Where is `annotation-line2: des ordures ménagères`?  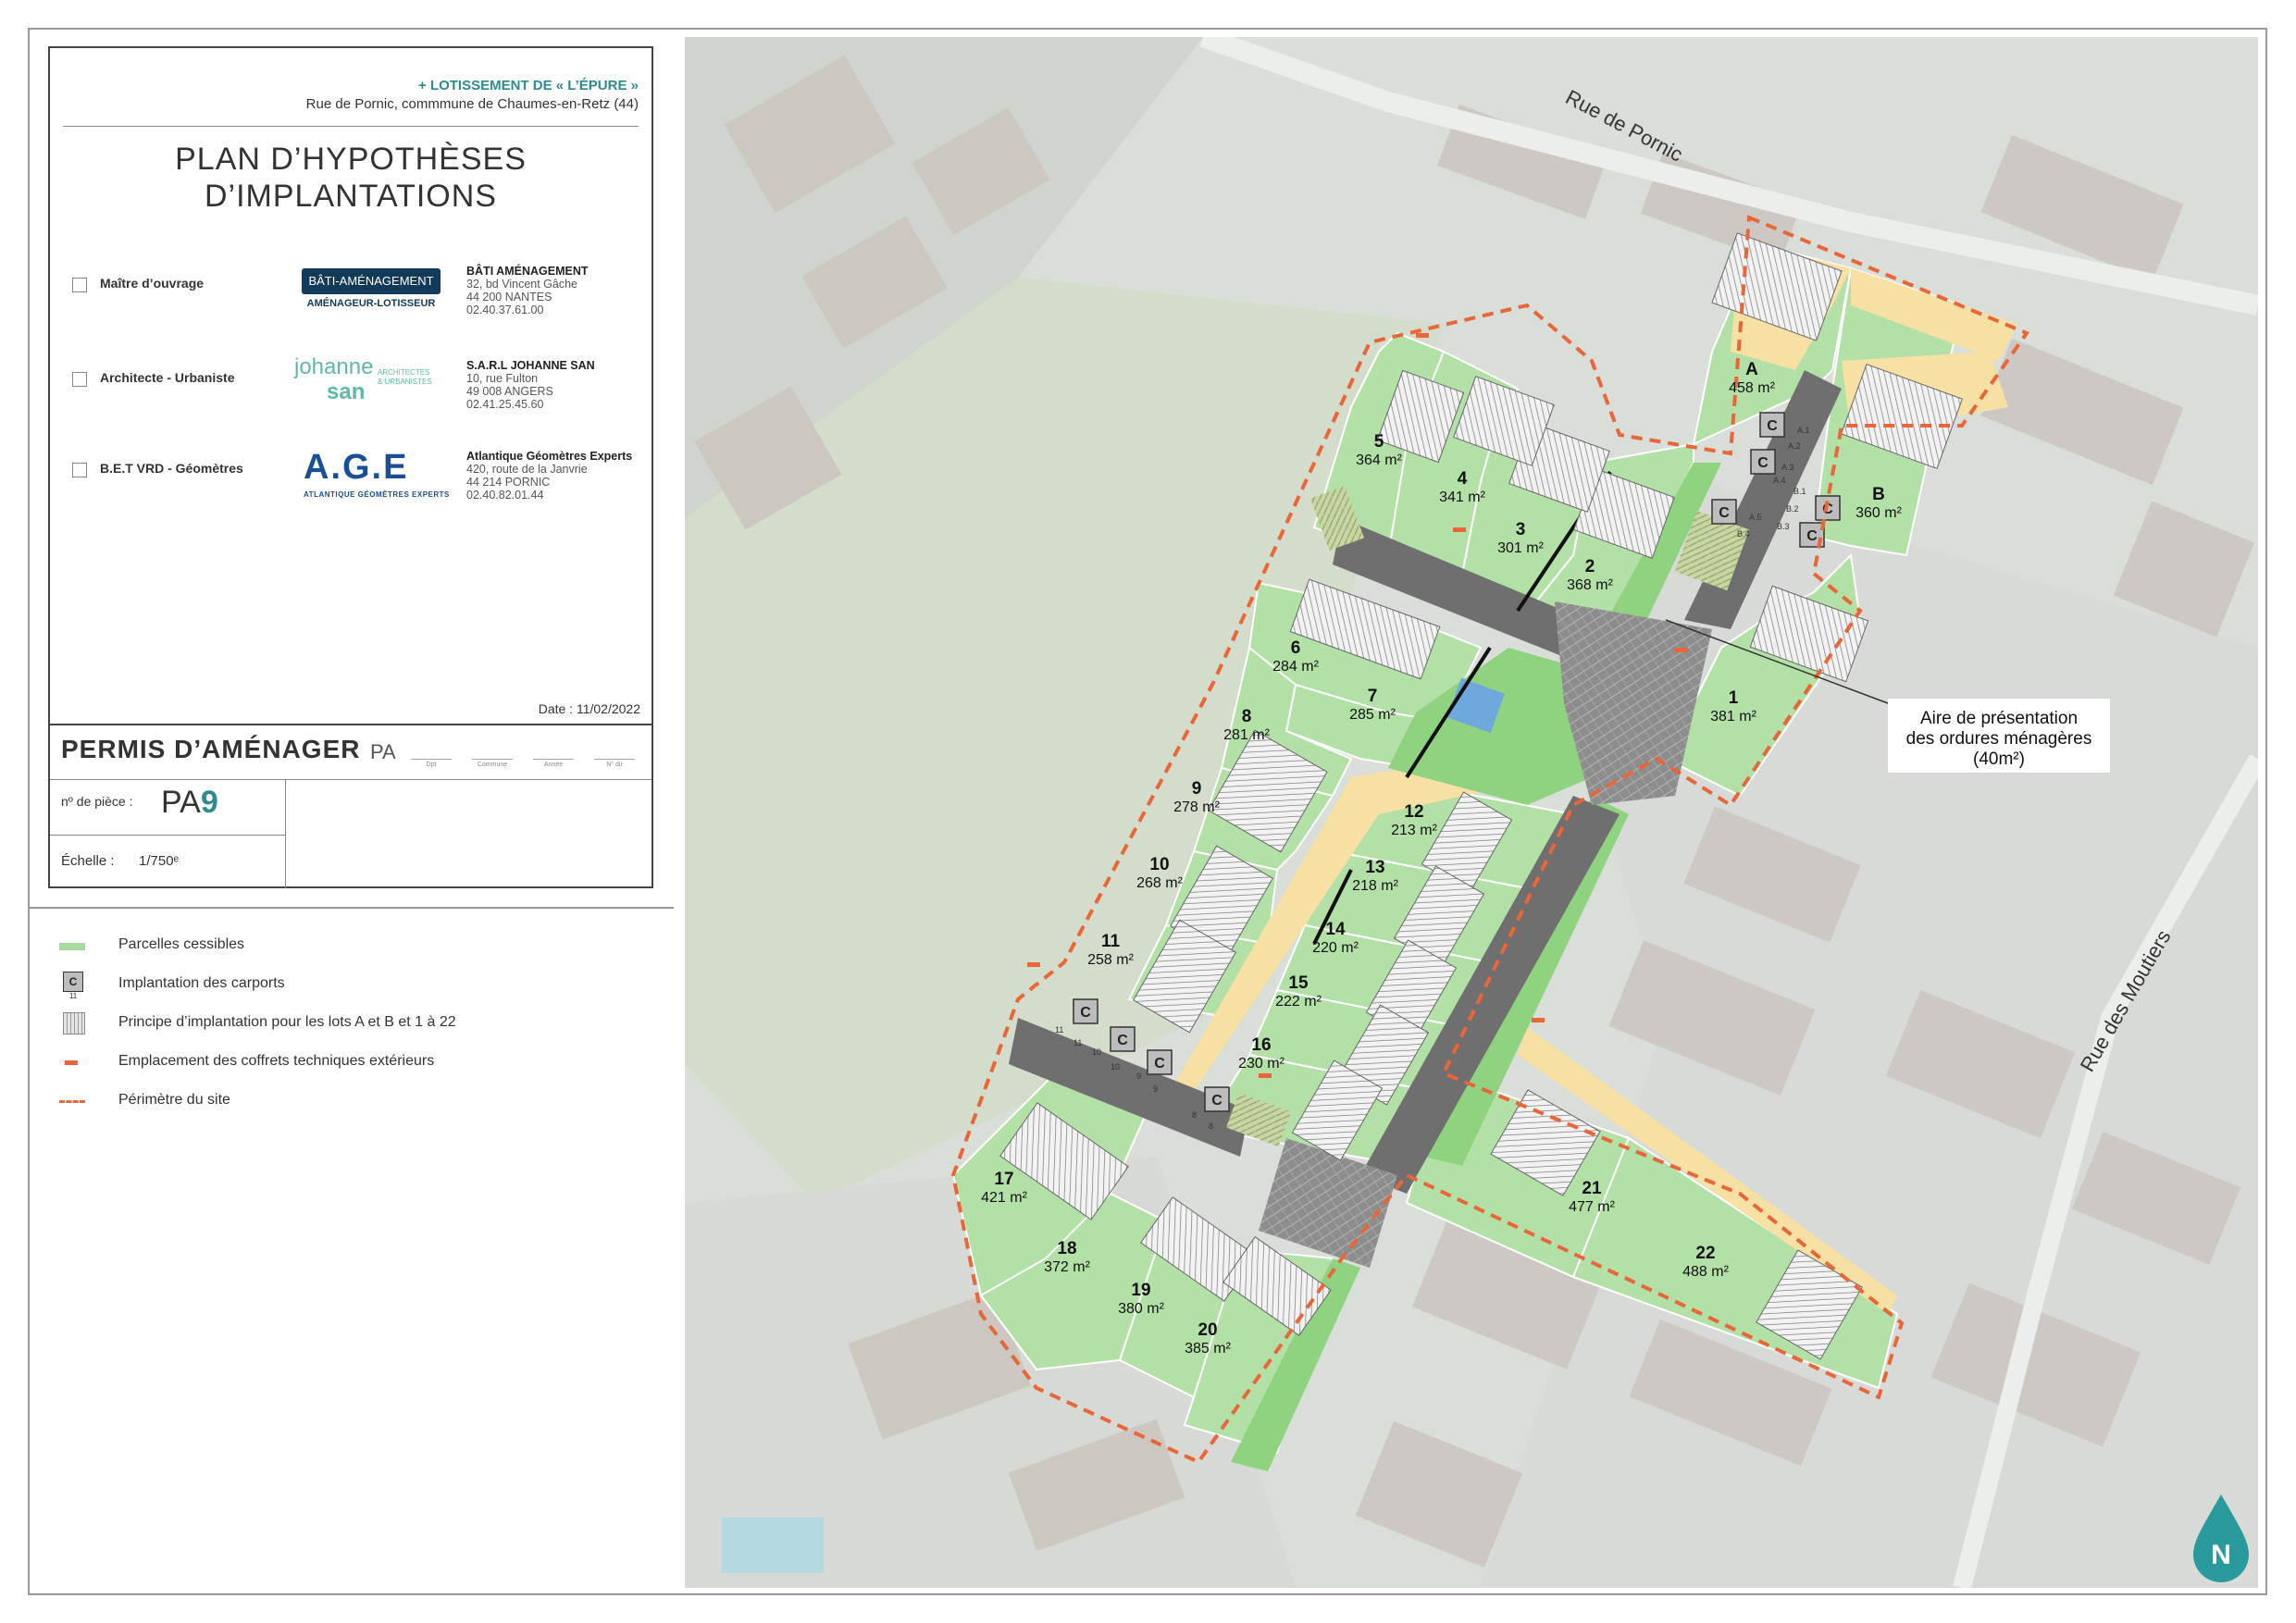
annotation-line2: des ordures ménagères is located at coordinates (1999, 739).